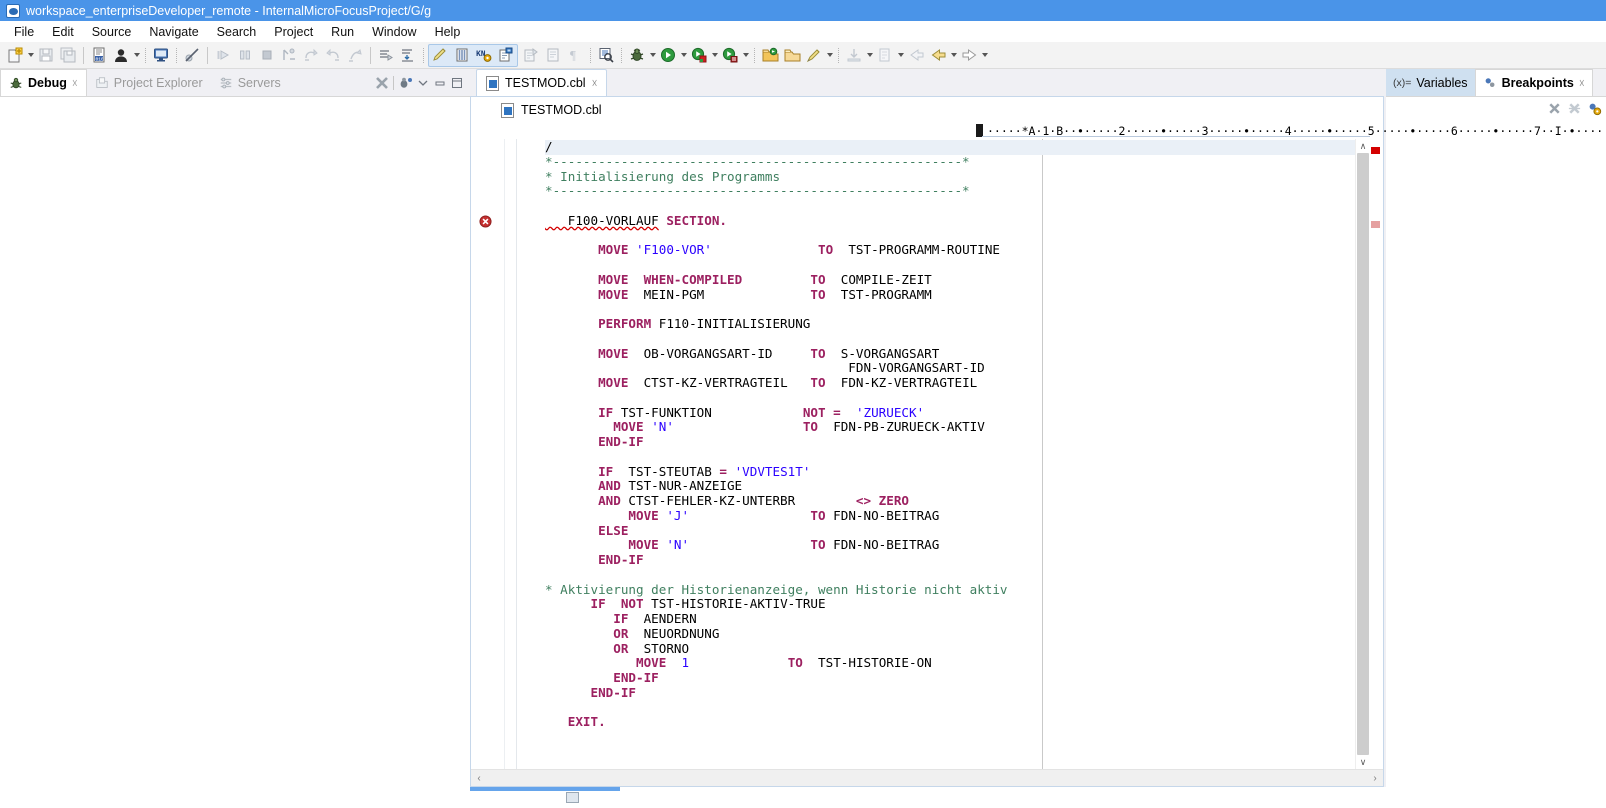 Image resolution: width=1606 pixels, height=808 pixels. What do you see at coordinates (572, 797) in the screenshot?
I see `status-minimized-view-icon` at bounding box center [572, 797].